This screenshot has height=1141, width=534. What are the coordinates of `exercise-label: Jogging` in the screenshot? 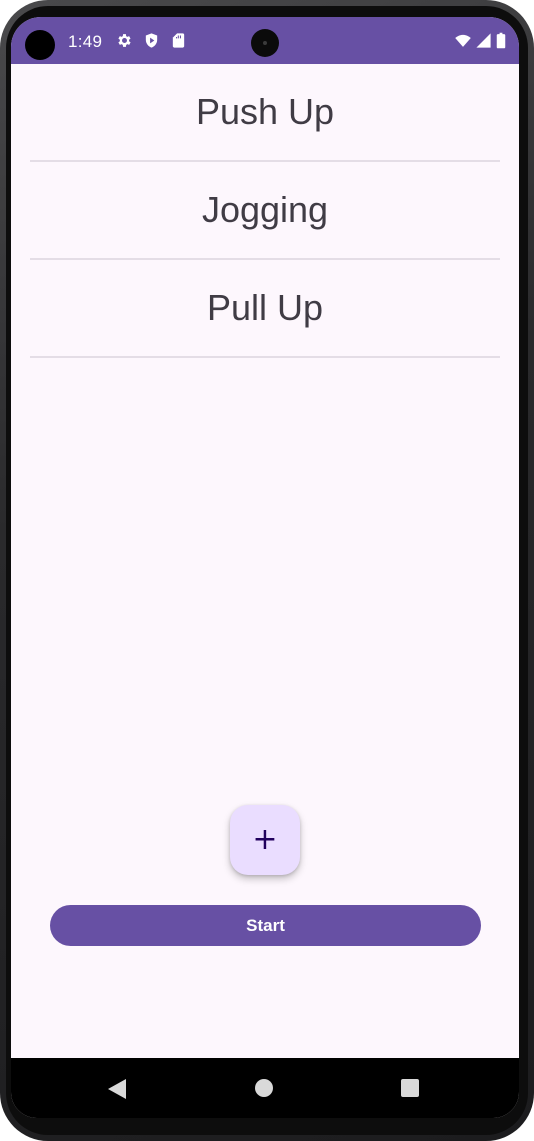 It's located at (265, 209).